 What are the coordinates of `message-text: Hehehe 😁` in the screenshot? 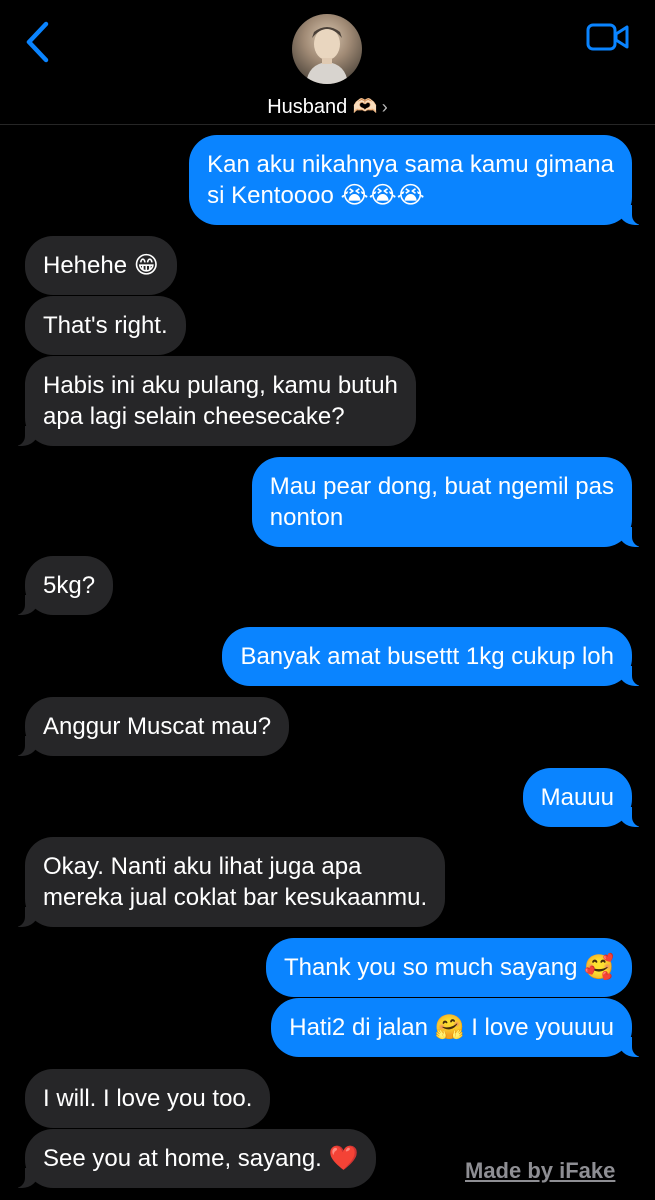 It's located at (101, 265).